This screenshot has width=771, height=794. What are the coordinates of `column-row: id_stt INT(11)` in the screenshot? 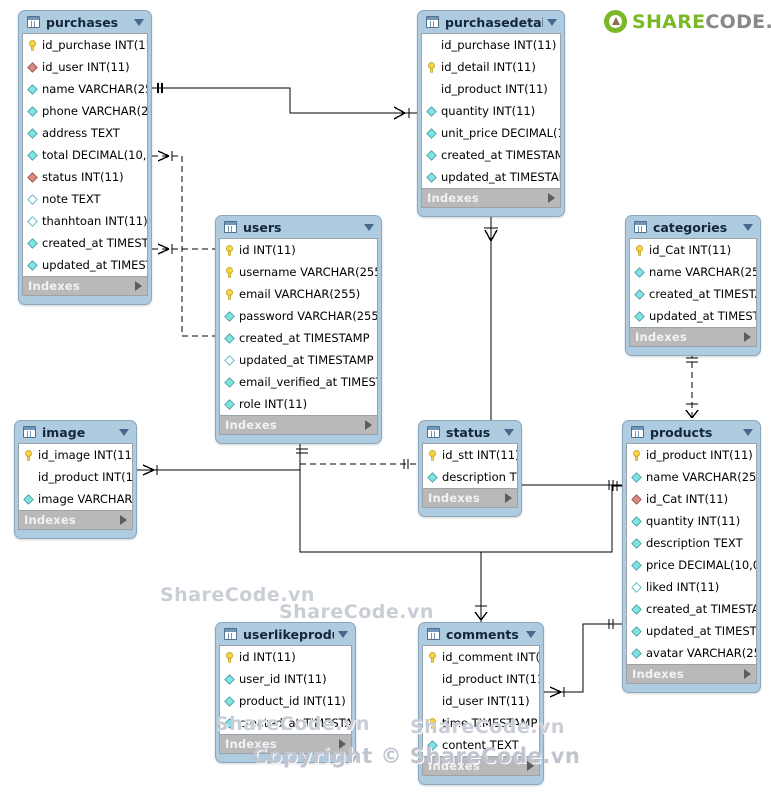 It's located at (470, 455).